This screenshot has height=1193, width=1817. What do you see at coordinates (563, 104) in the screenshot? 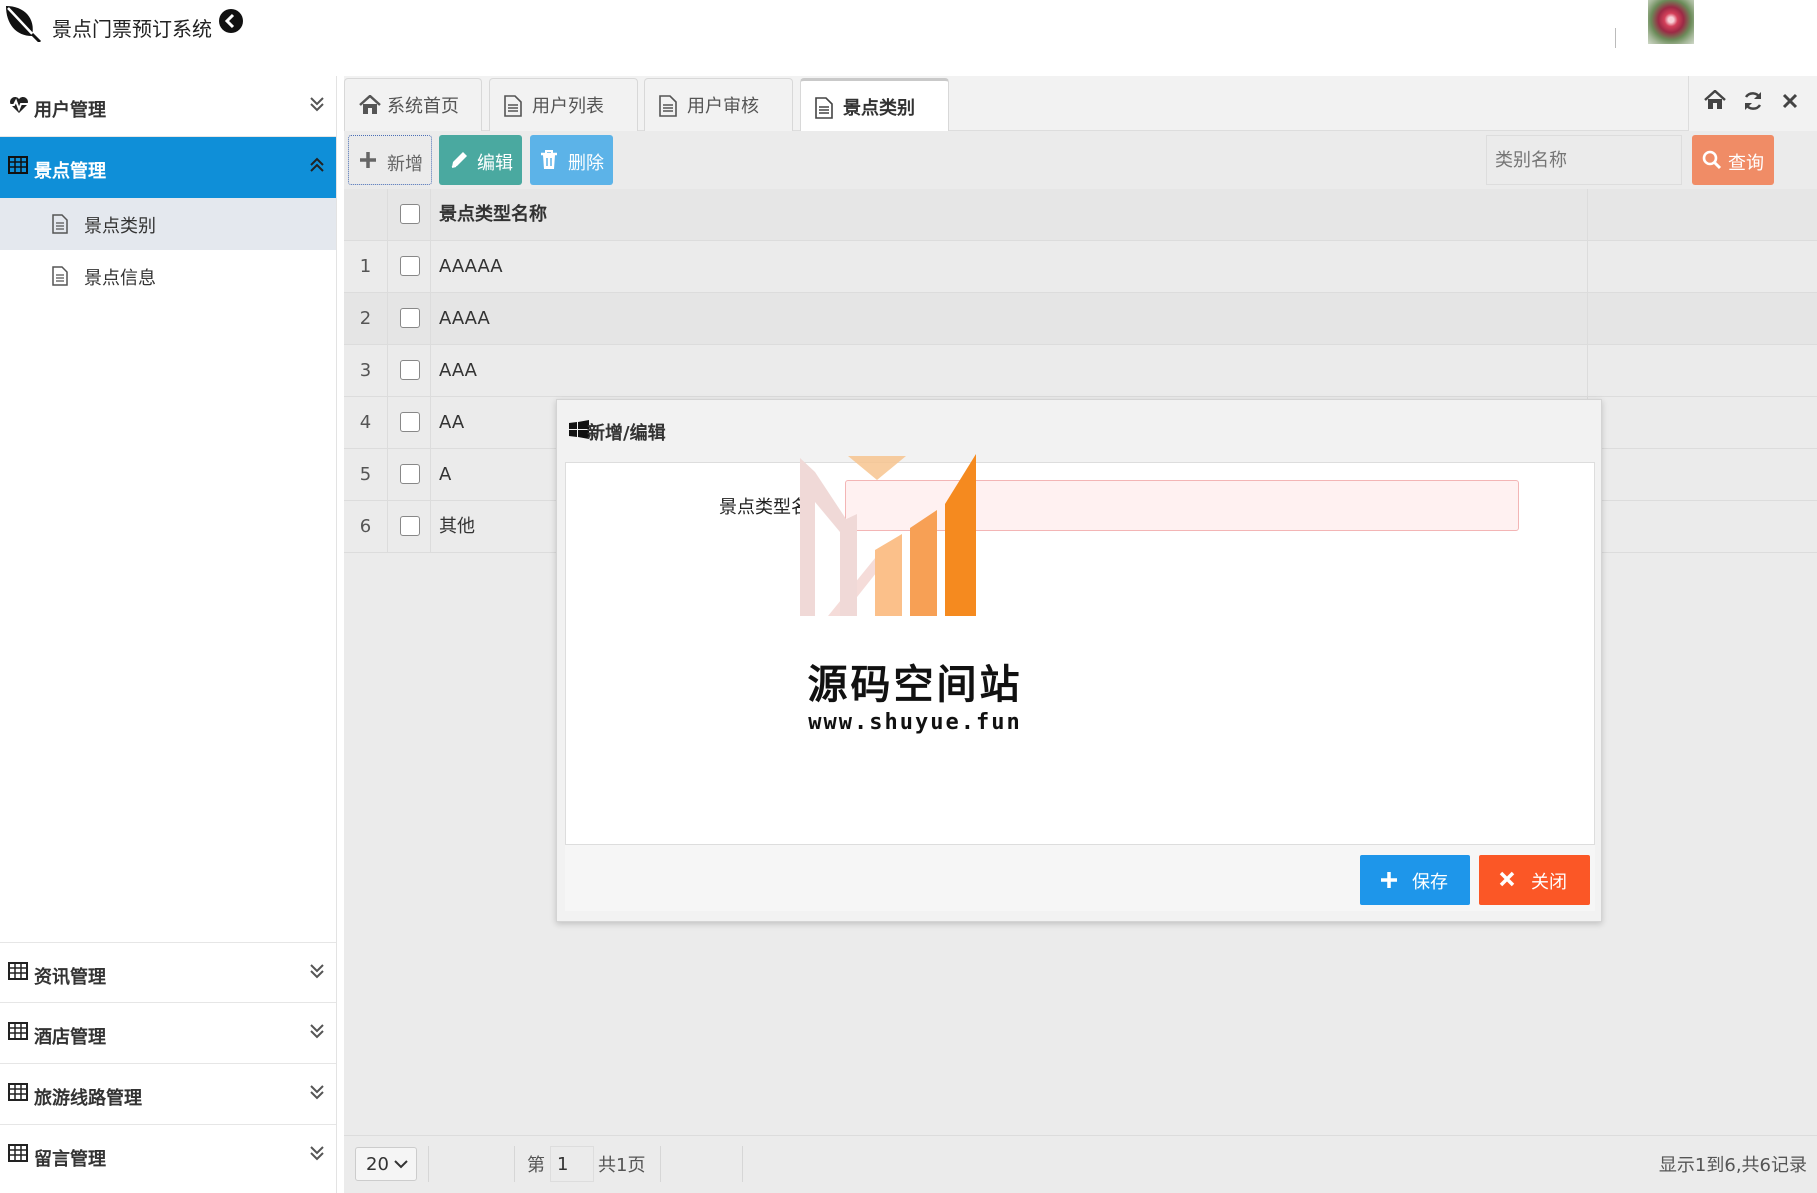
I see `tab-user-list: 用户列表` at bounding box center [563, 104].